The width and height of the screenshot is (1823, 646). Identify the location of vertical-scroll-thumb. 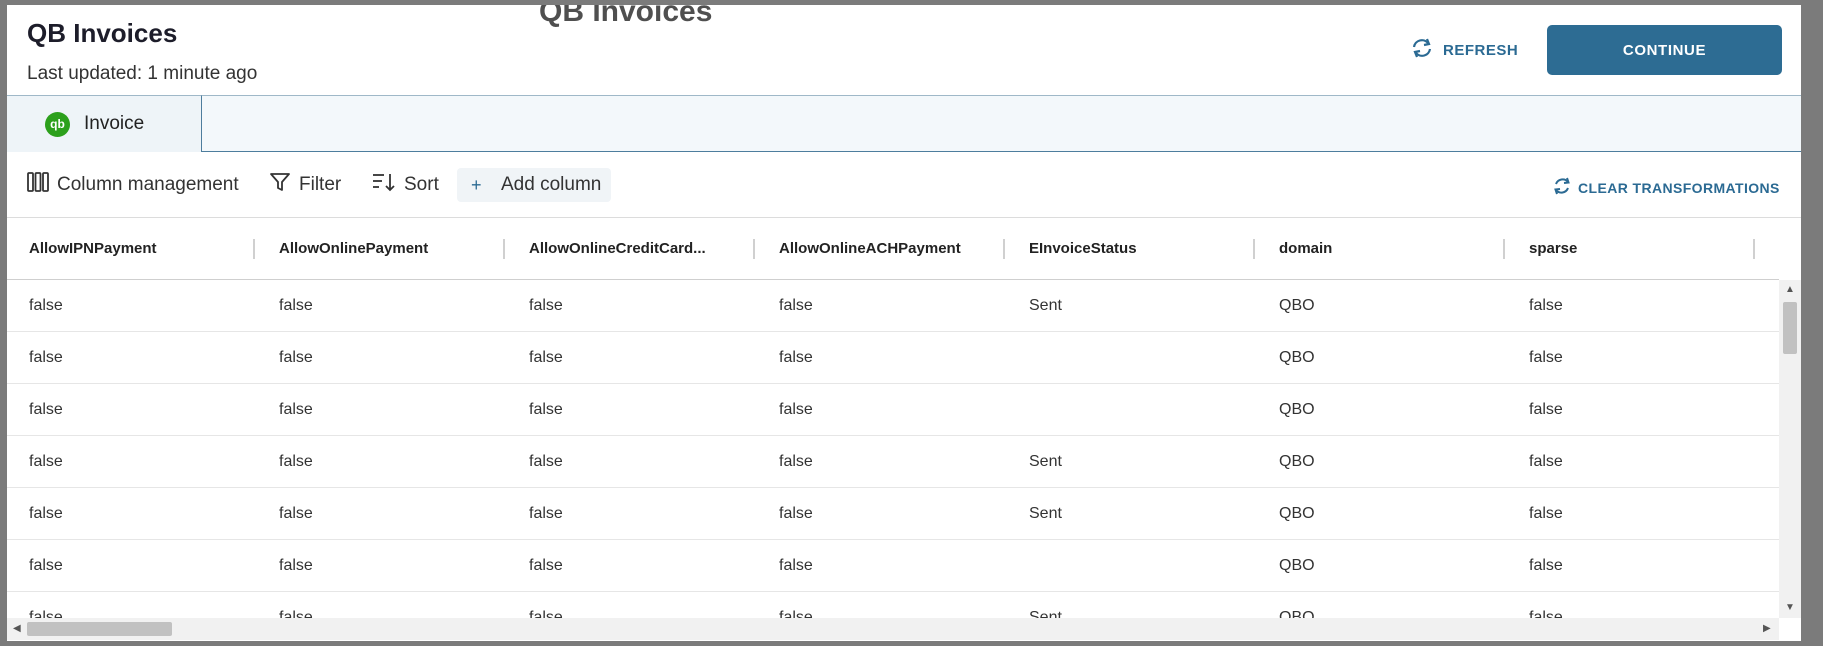
(1790, 328).